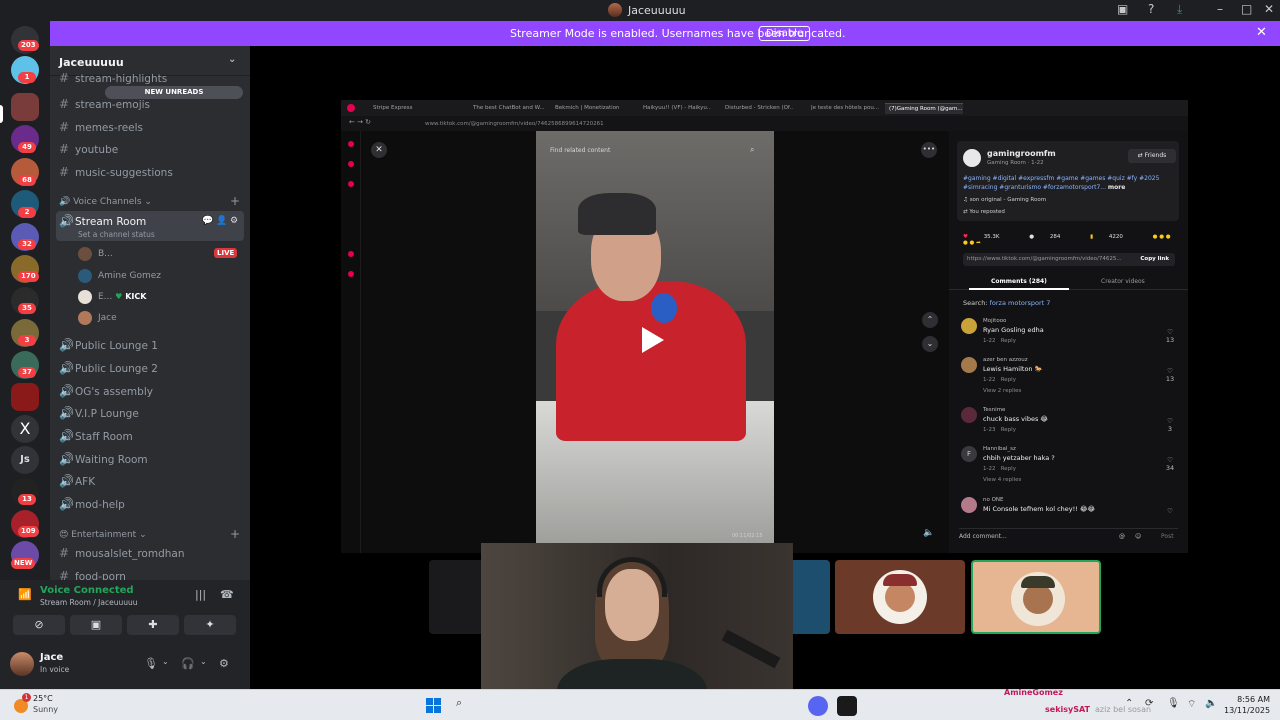 The image size is (1280, 720). I want to click on activities-button: ✚, so click(153, 625).